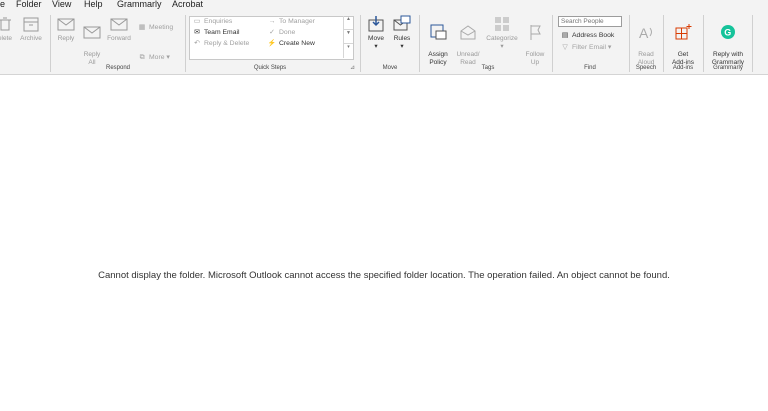 The height and width of the screenshot is (411, 768). What do you see at coordinates (376, 38) in the screenshot?
I see `move-label: Move` at bounding box center [376, 38].